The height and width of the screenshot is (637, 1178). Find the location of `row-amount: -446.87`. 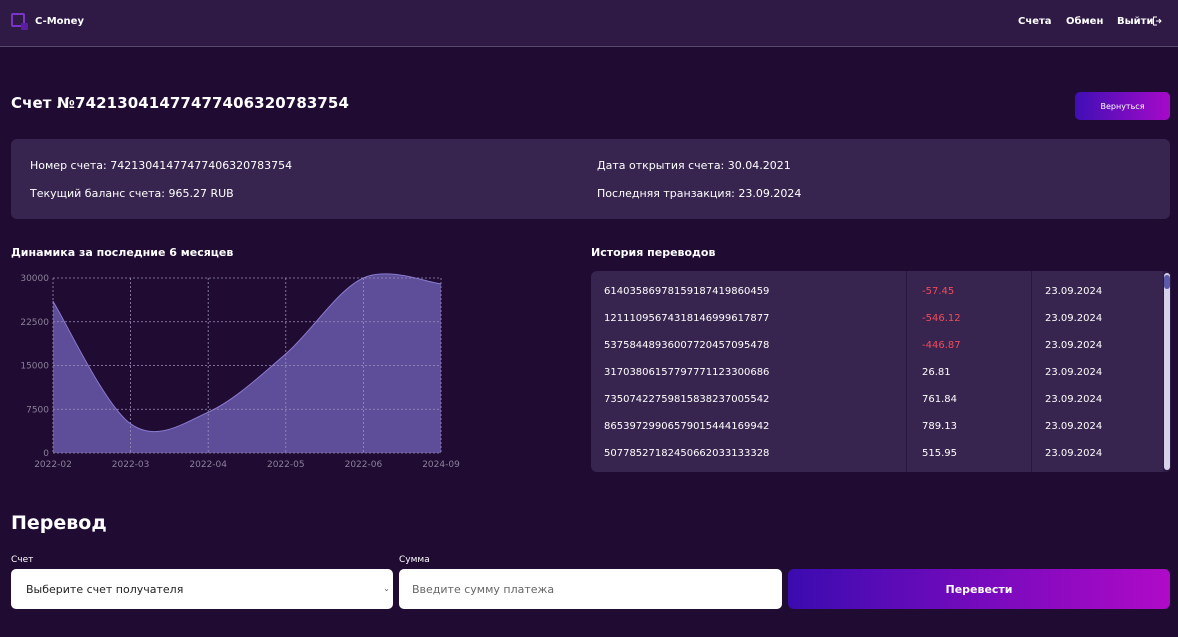

row-amount: -446.87 is located at coordinates (941, 345).